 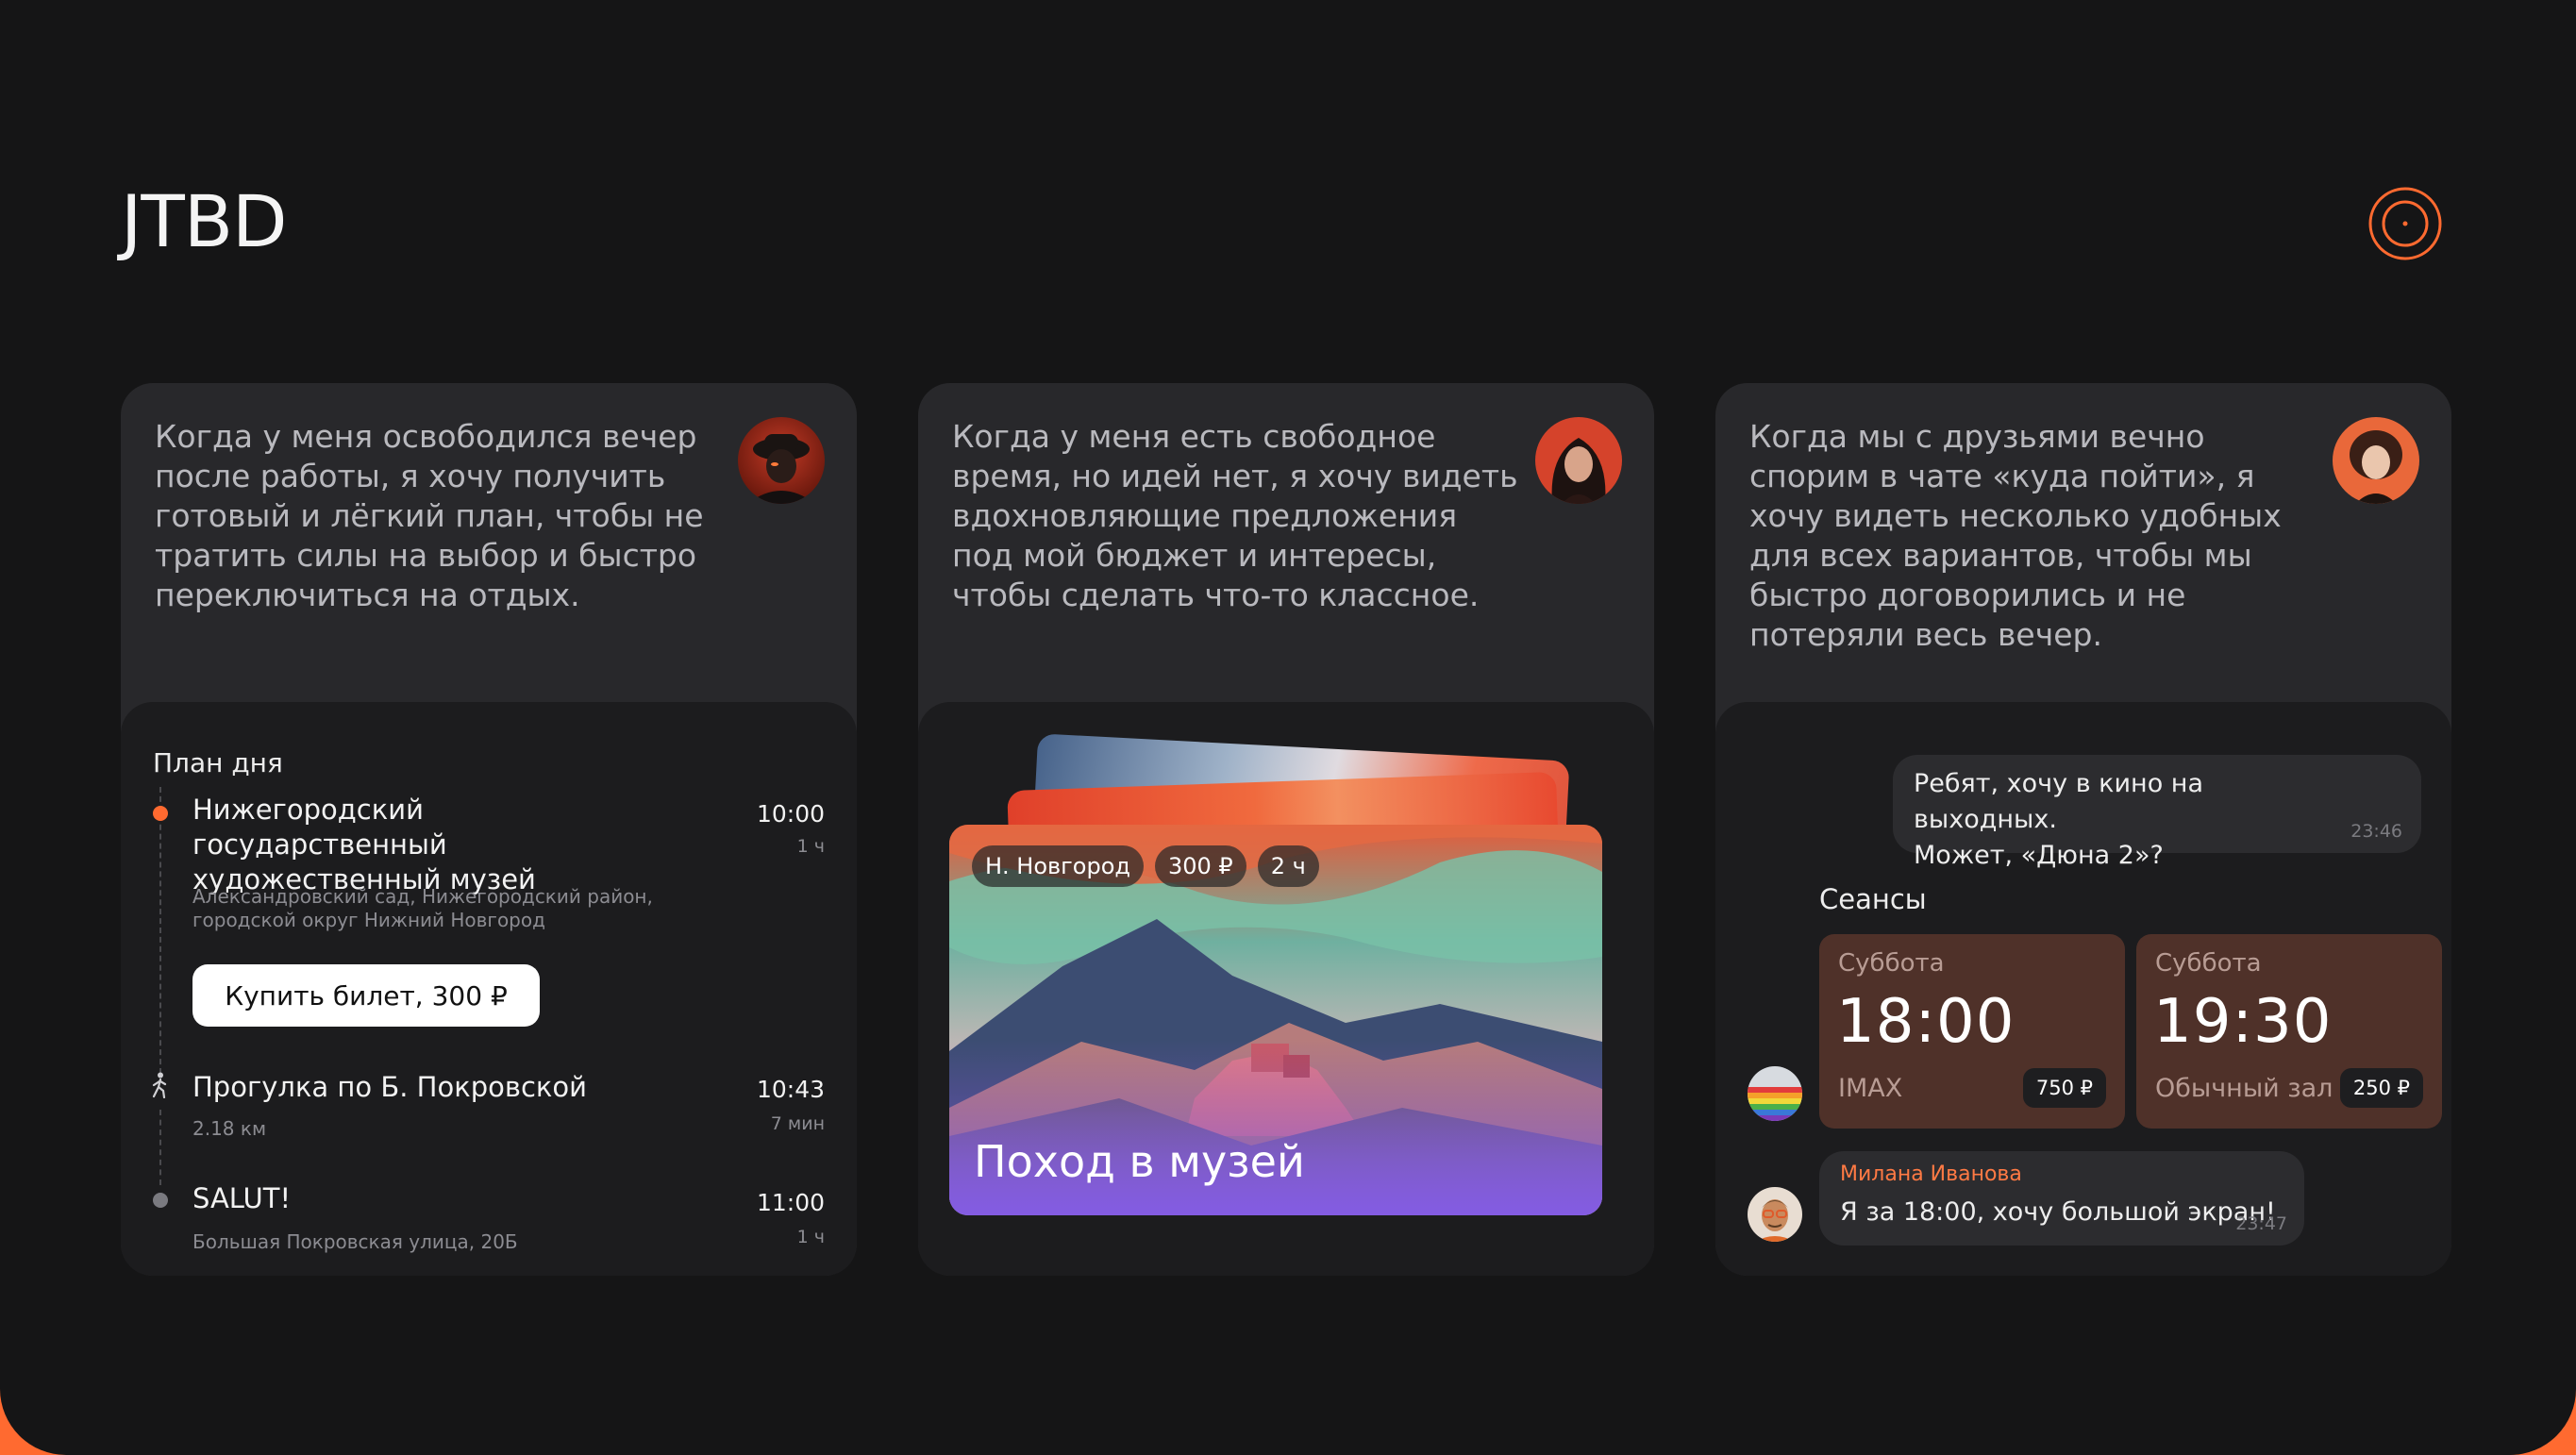 I want to click on event-subtitle: 2.18 км, so click(x=229, y=1128).